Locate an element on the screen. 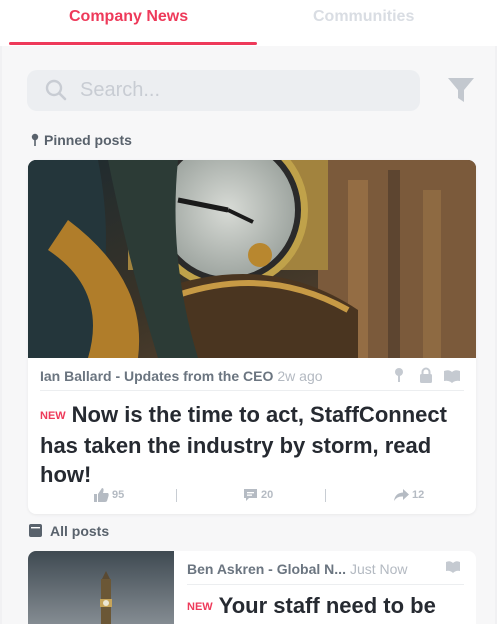  comment-count: 20 is located at coordinates (267, 495).